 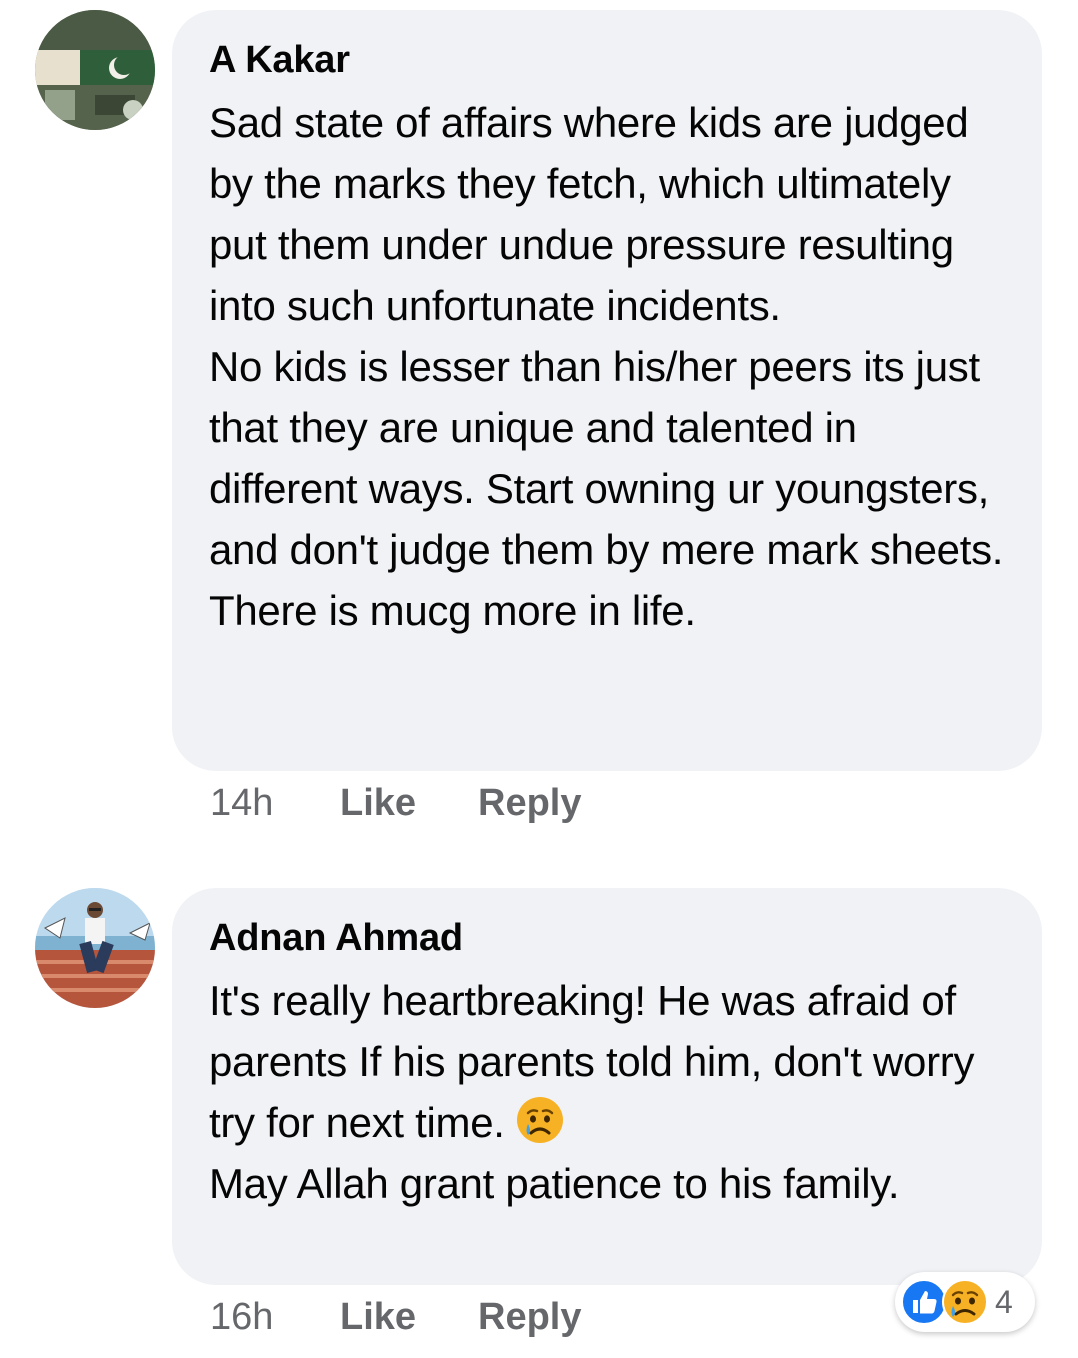 I want to click on avatar-flag-image, so click(x=95, y=70).